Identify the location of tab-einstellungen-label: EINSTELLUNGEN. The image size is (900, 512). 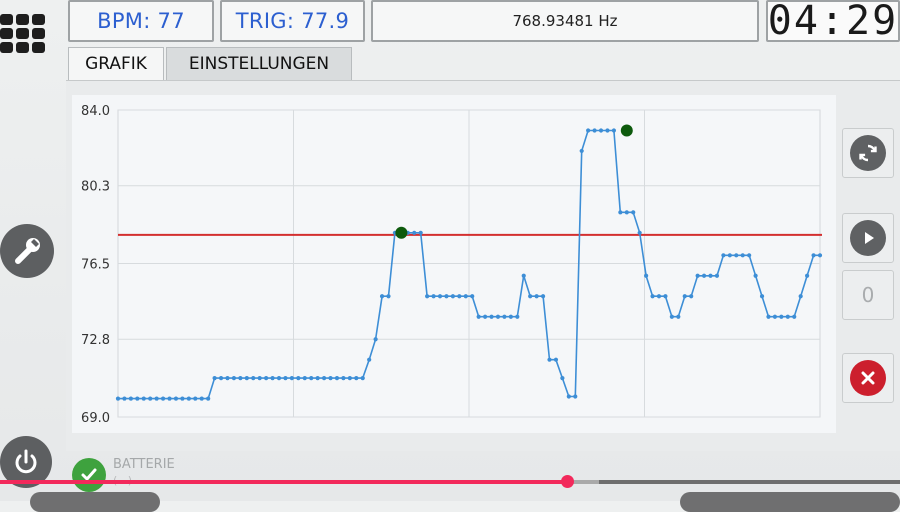
(259, 64).